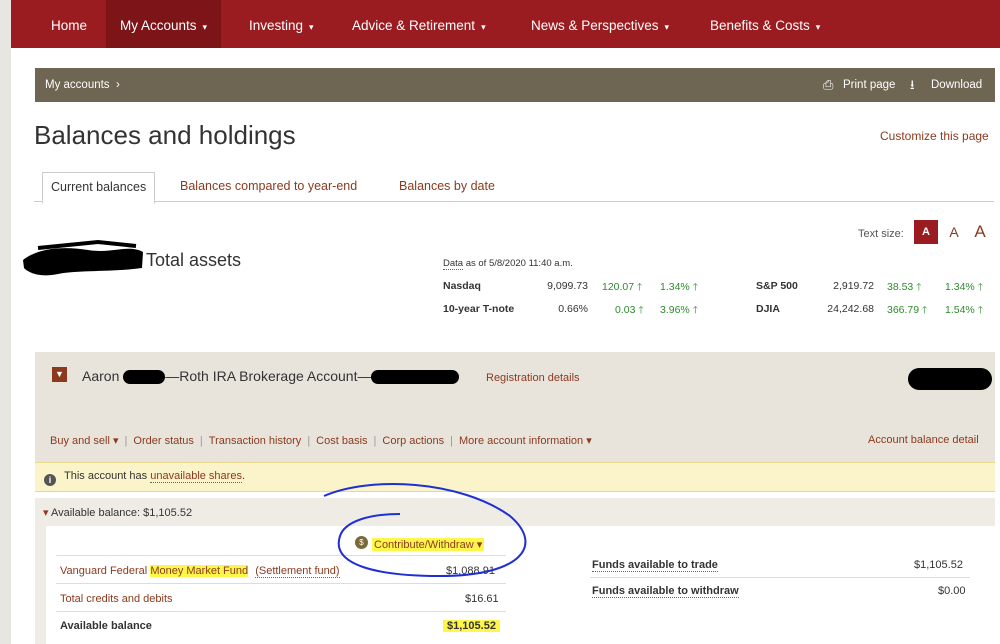 Image resolution: width=1000 pixels, height=644 pixels. What do you see at coordinates (84, 441) in the screenshot?
I see `buy-sell-menu: Buy and sell ▾` at bounding box center [84, 441].